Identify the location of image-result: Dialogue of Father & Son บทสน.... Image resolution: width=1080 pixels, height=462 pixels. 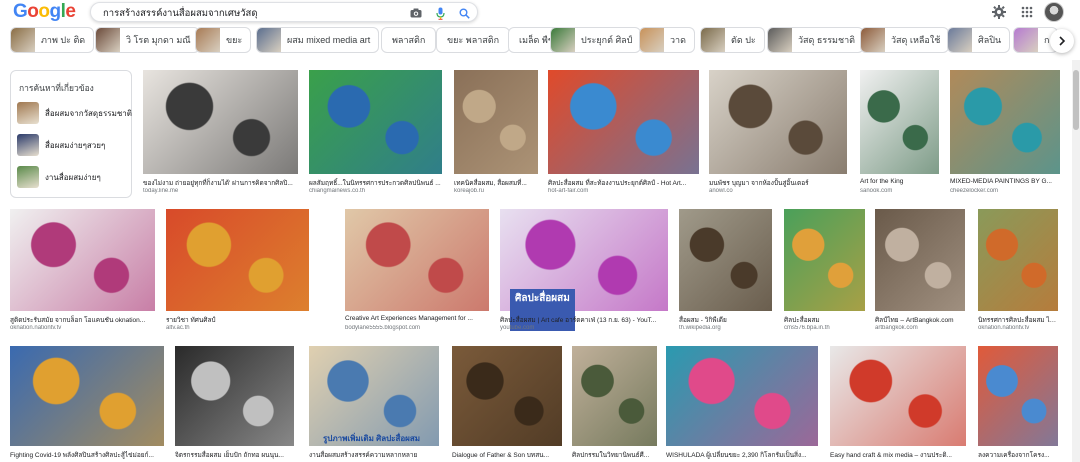
(507, 404).